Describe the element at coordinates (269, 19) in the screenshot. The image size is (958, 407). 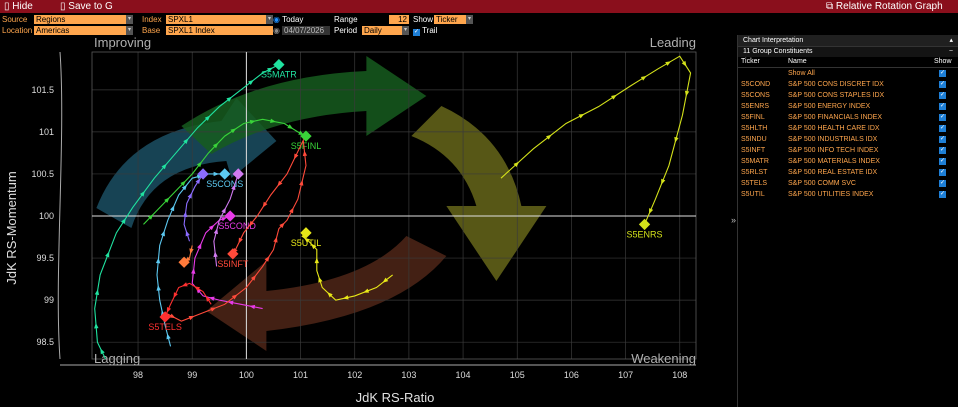
I see `index-dropdown-icon: ▾` at that location.